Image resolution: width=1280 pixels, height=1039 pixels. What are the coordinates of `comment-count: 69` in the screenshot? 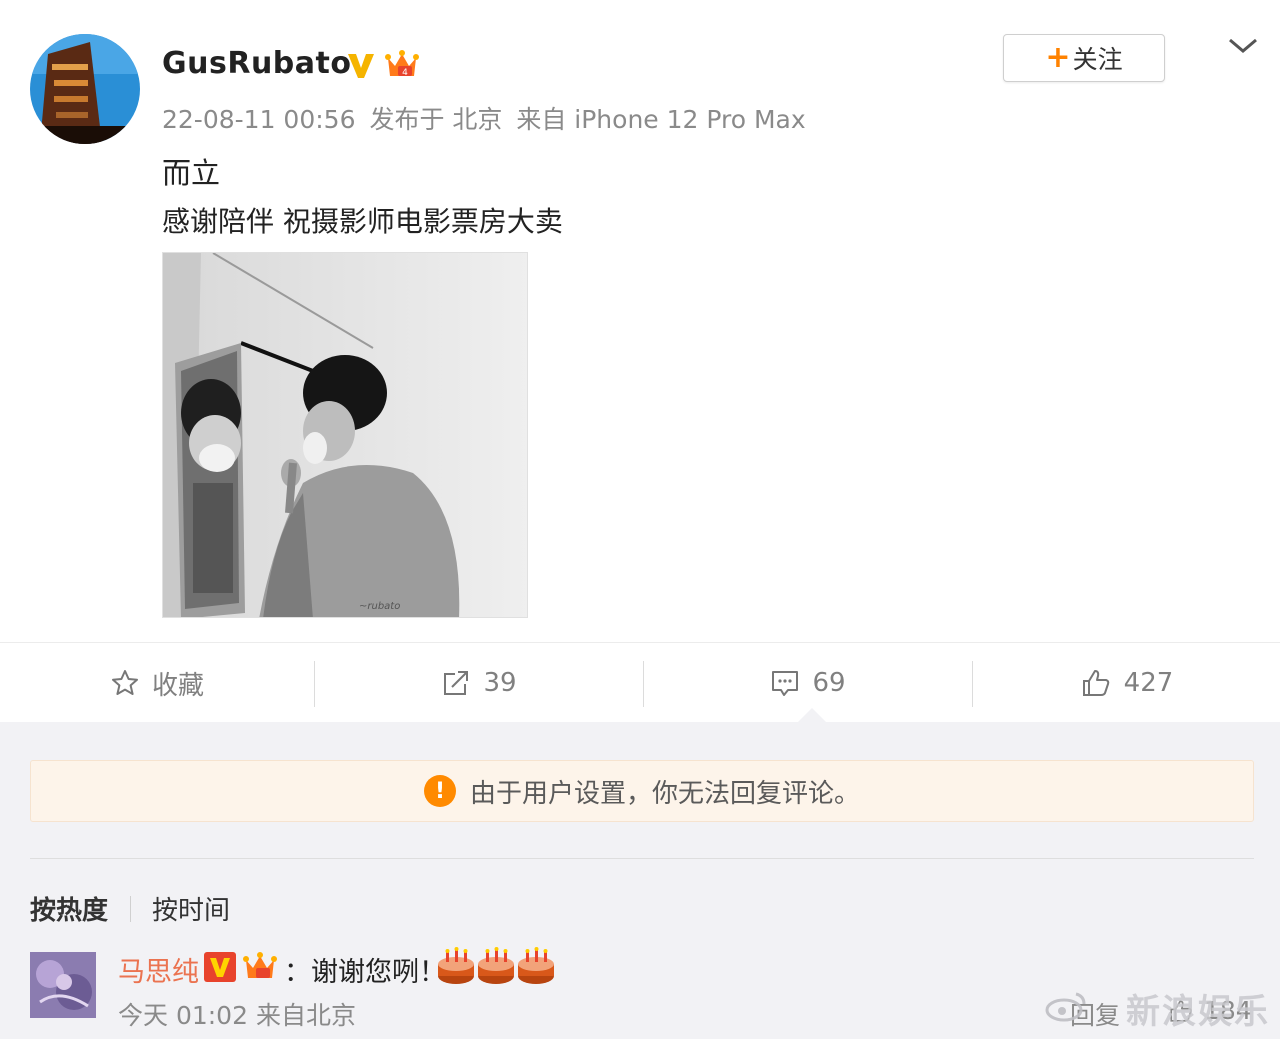 It's located at (829, 683).